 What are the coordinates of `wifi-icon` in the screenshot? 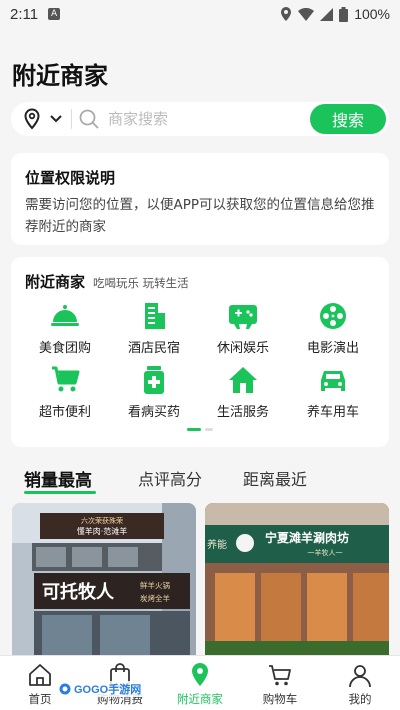 It's located at (306, 14).